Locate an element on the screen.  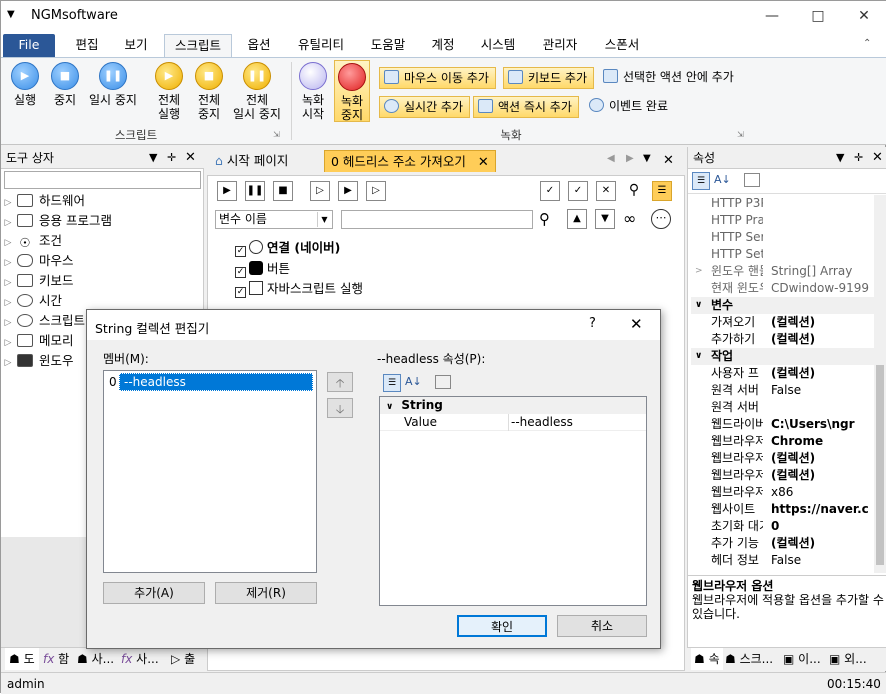
dialog-close-button: ✕ is located at coordinates (636, 324).